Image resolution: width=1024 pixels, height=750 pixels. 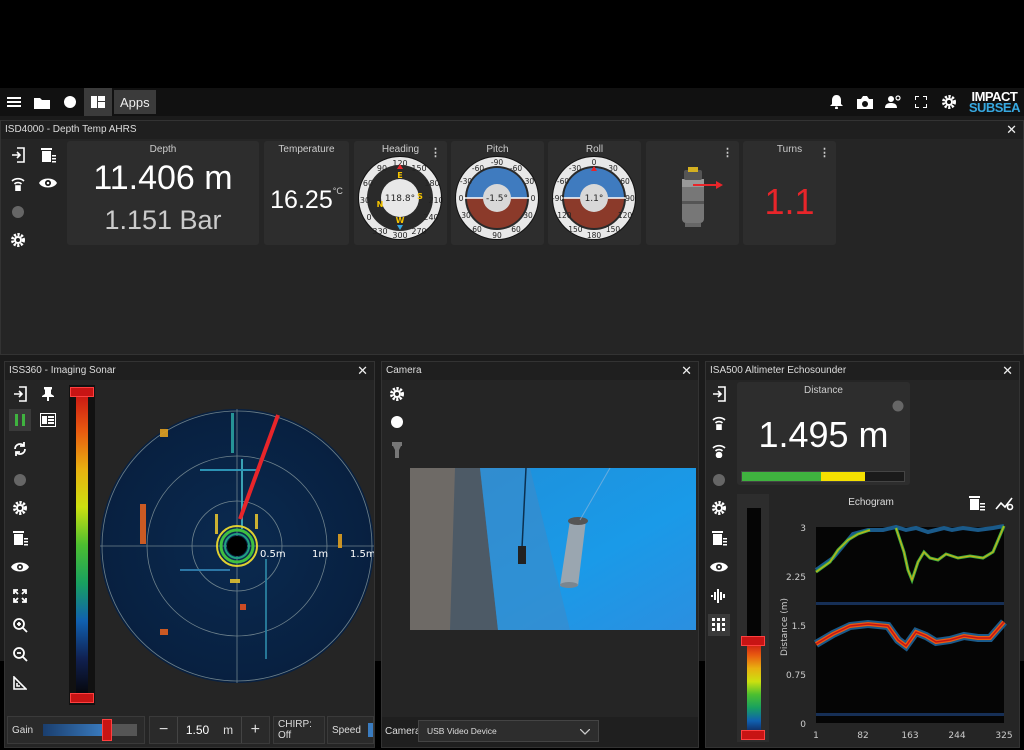 I want to click on svg-text: 210, so click(x=435, y=200).